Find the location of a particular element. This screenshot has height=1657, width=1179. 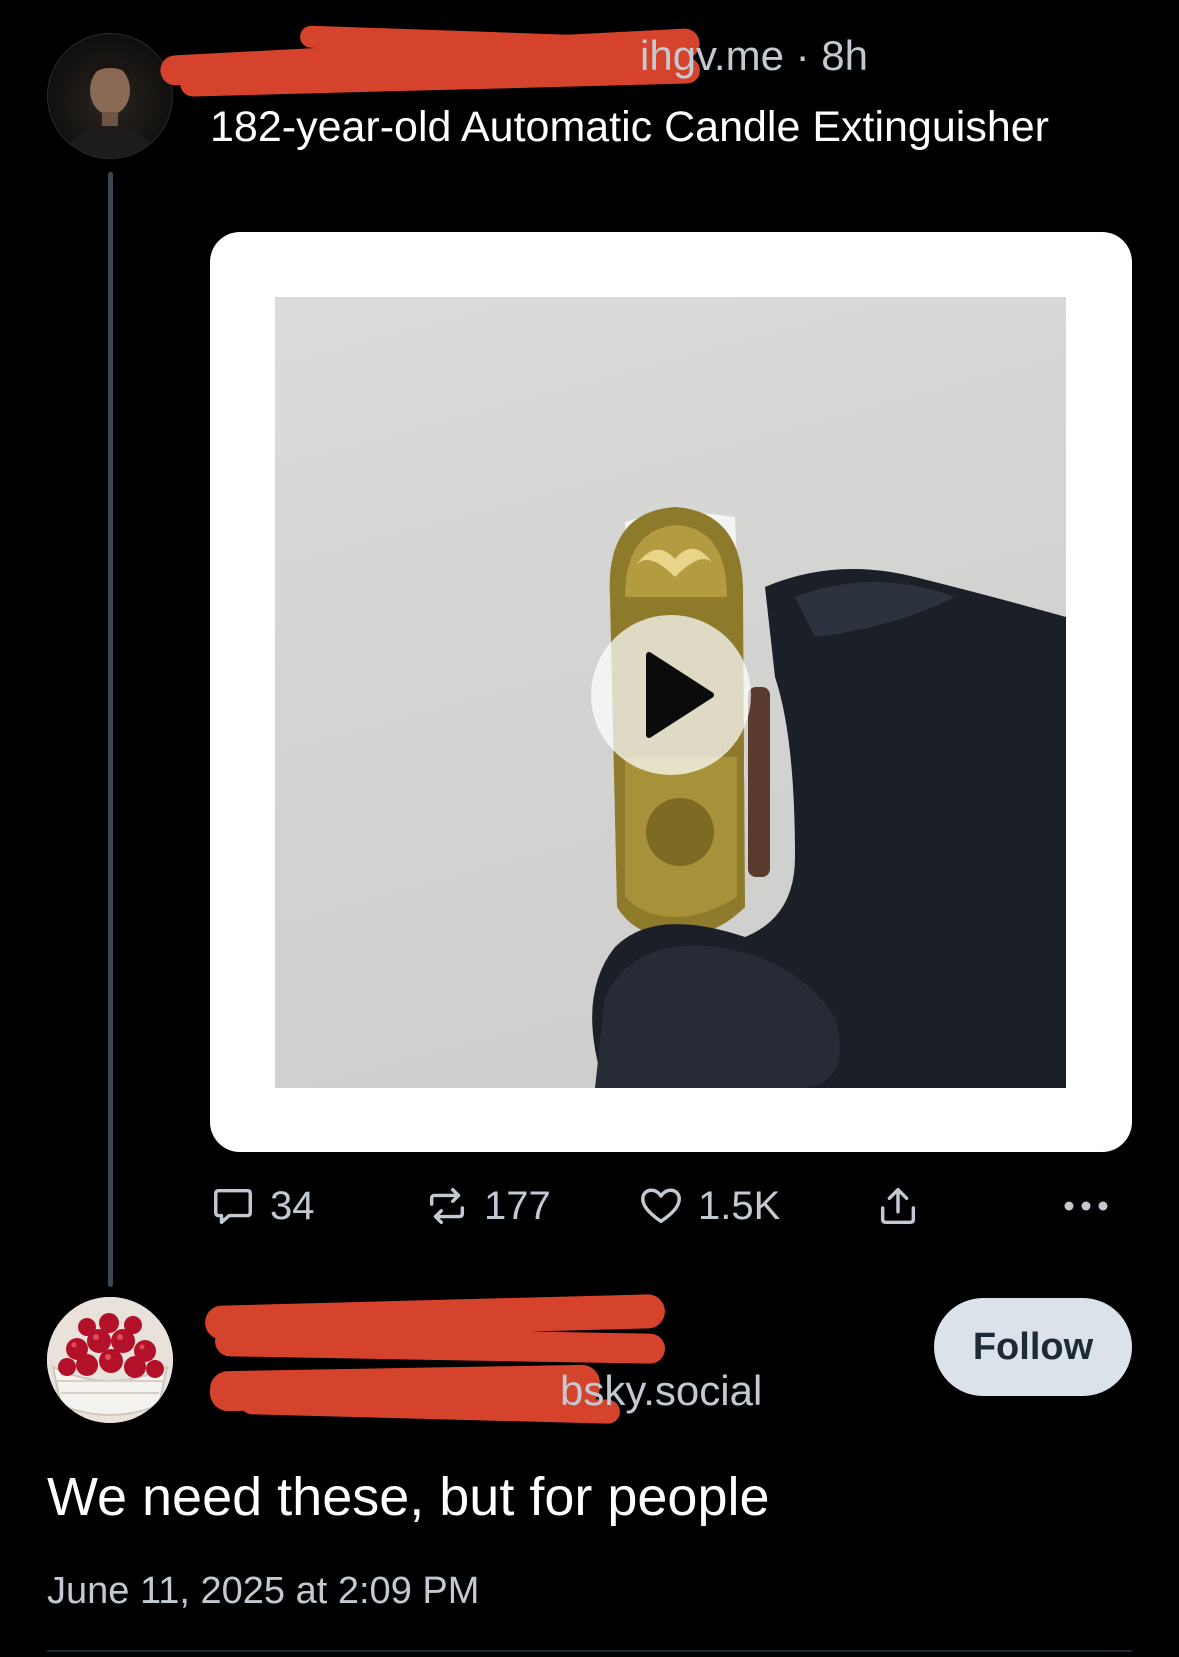

like-count: 1.5K is located at coordinates (739, 1205).